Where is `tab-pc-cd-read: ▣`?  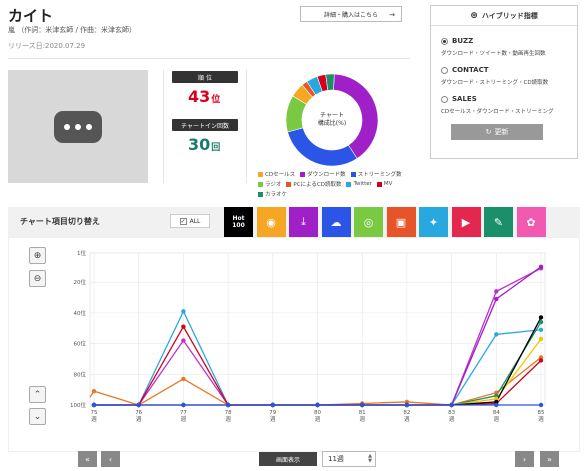 tab-pc-cd-read: ▣ is located at coordinates (401, 222).